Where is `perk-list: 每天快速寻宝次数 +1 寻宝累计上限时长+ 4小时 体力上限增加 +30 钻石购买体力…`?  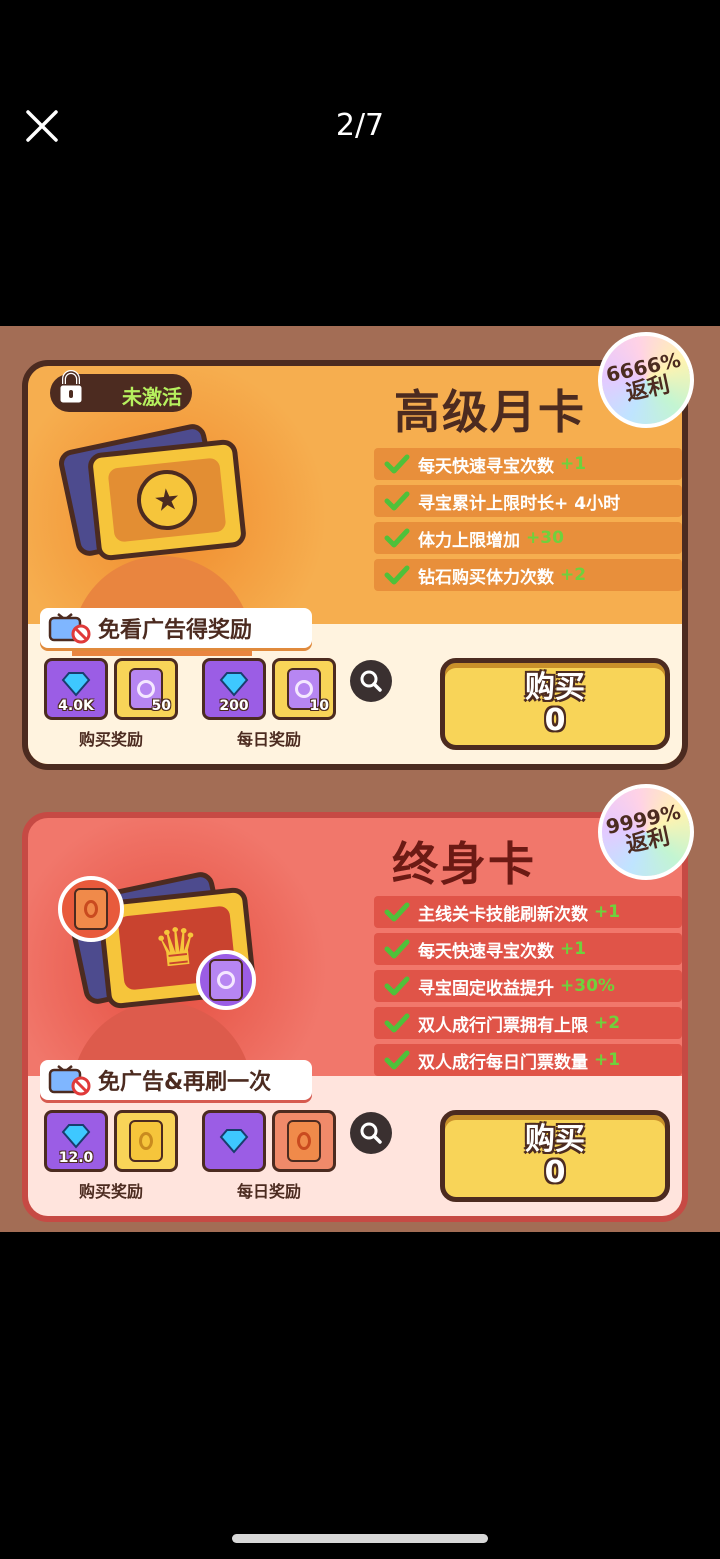 perk-list: 每天快速寻宝次数 +1 寻宝累计上限时长+ 4小时 体力上限增加 +30 钻石购买体力… is located at coordinates (528, 522).